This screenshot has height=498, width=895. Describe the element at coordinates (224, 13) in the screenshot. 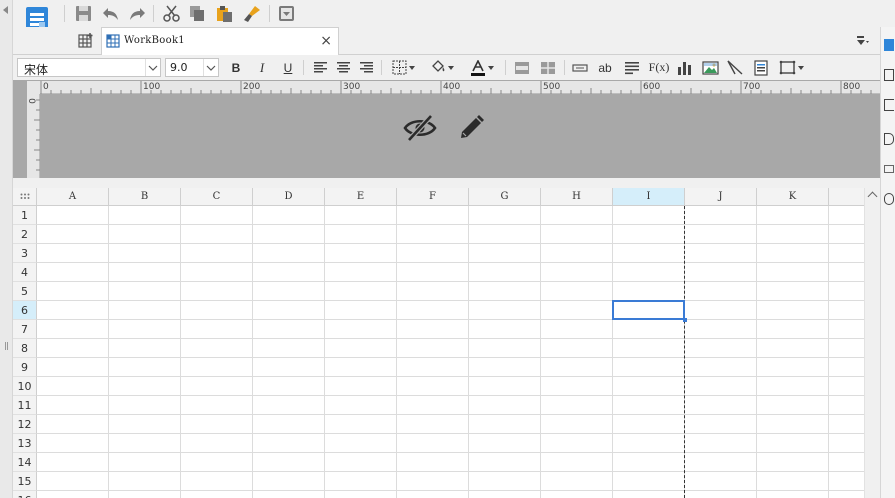

I see `paste-icon` at that location.